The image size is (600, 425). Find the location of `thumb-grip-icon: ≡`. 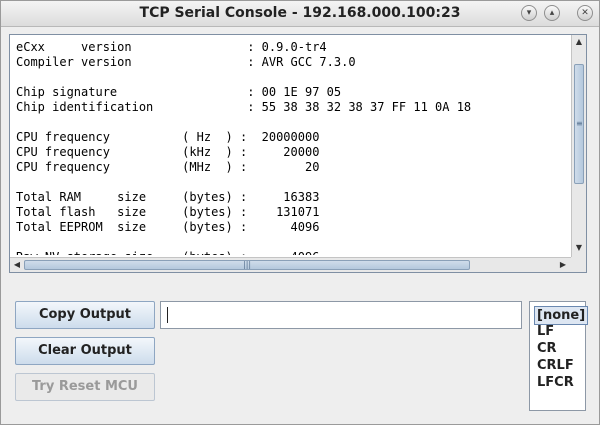

thumb-grip-icon: ≡ is located at coordinates (579, 123).